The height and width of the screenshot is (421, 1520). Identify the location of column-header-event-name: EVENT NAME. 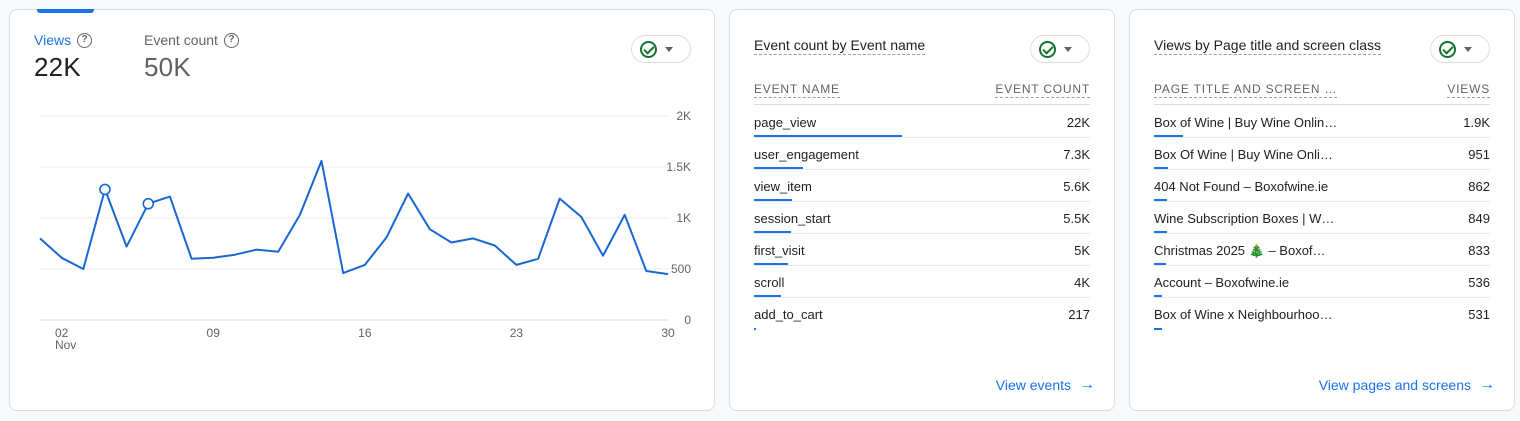
(797, 90).